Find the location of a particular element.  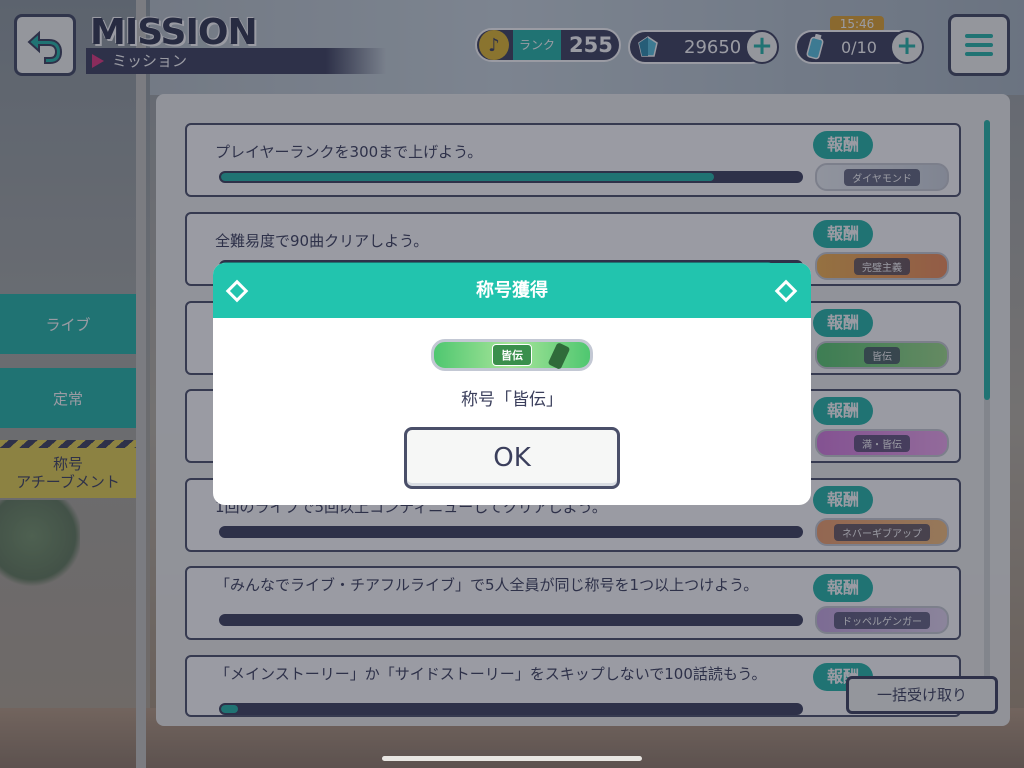

dialog-message: 称号「皆伝」 is located at coordinates (512, 400).